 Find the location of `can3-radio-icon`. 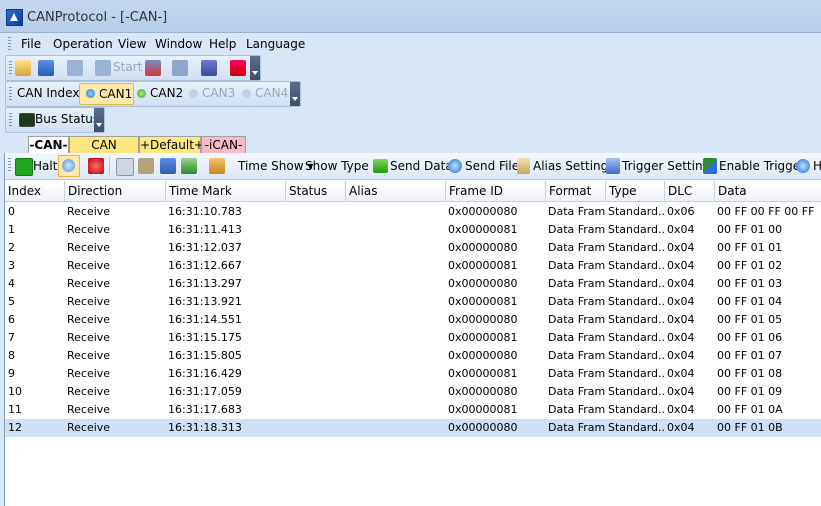

can3-radio-icon is located at coordinates (193, 93).